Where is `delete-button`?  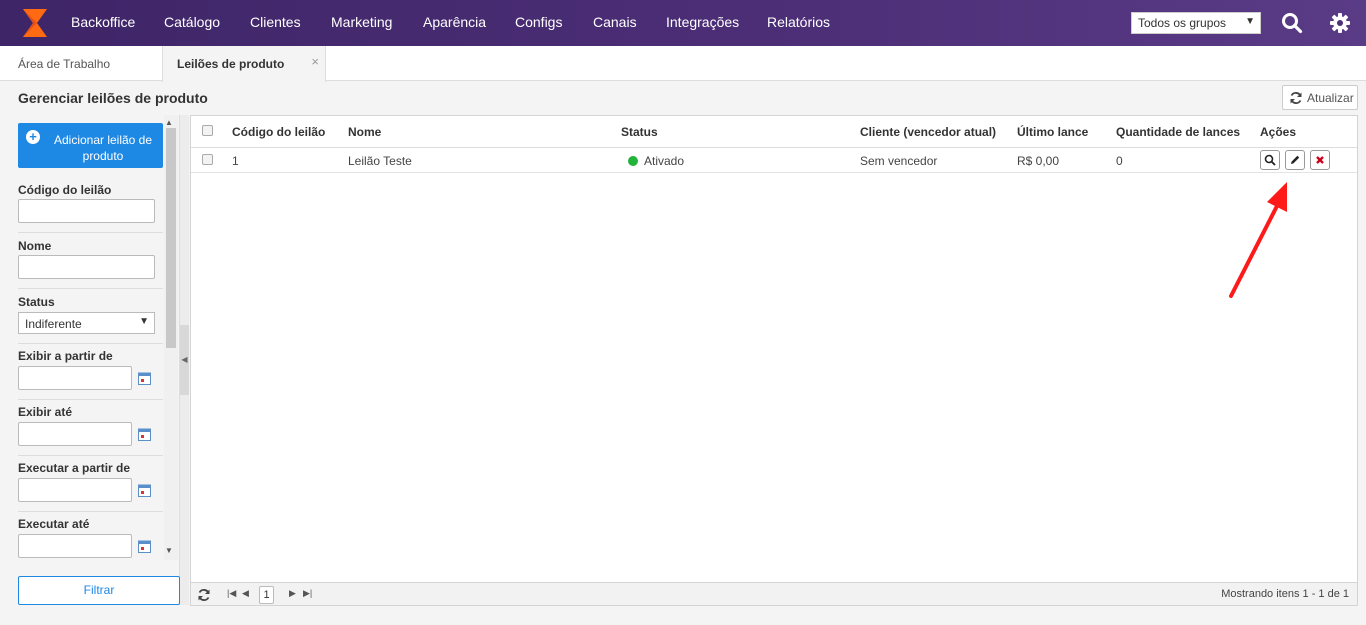
delete-button is located at coordinates (1320, 160).